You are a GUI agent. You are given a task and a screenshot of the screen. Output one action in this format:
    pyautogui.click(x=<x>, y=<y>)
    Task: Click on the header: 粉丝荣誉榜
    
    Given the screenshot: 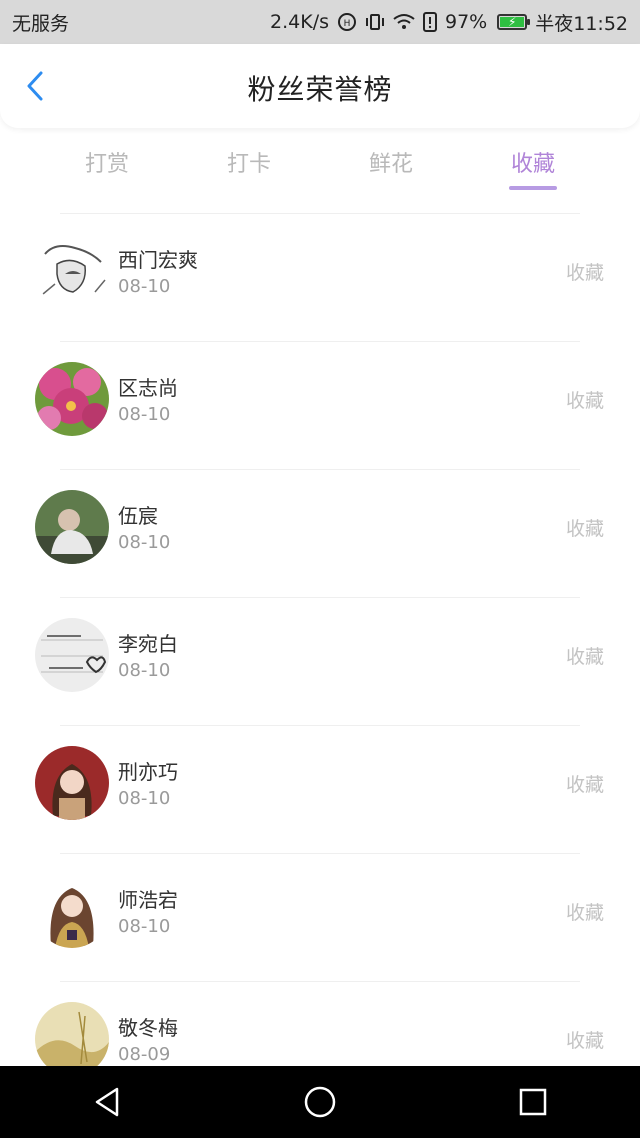 What is the action you would take?
    pyautogui.click(x=320, y=86)
    